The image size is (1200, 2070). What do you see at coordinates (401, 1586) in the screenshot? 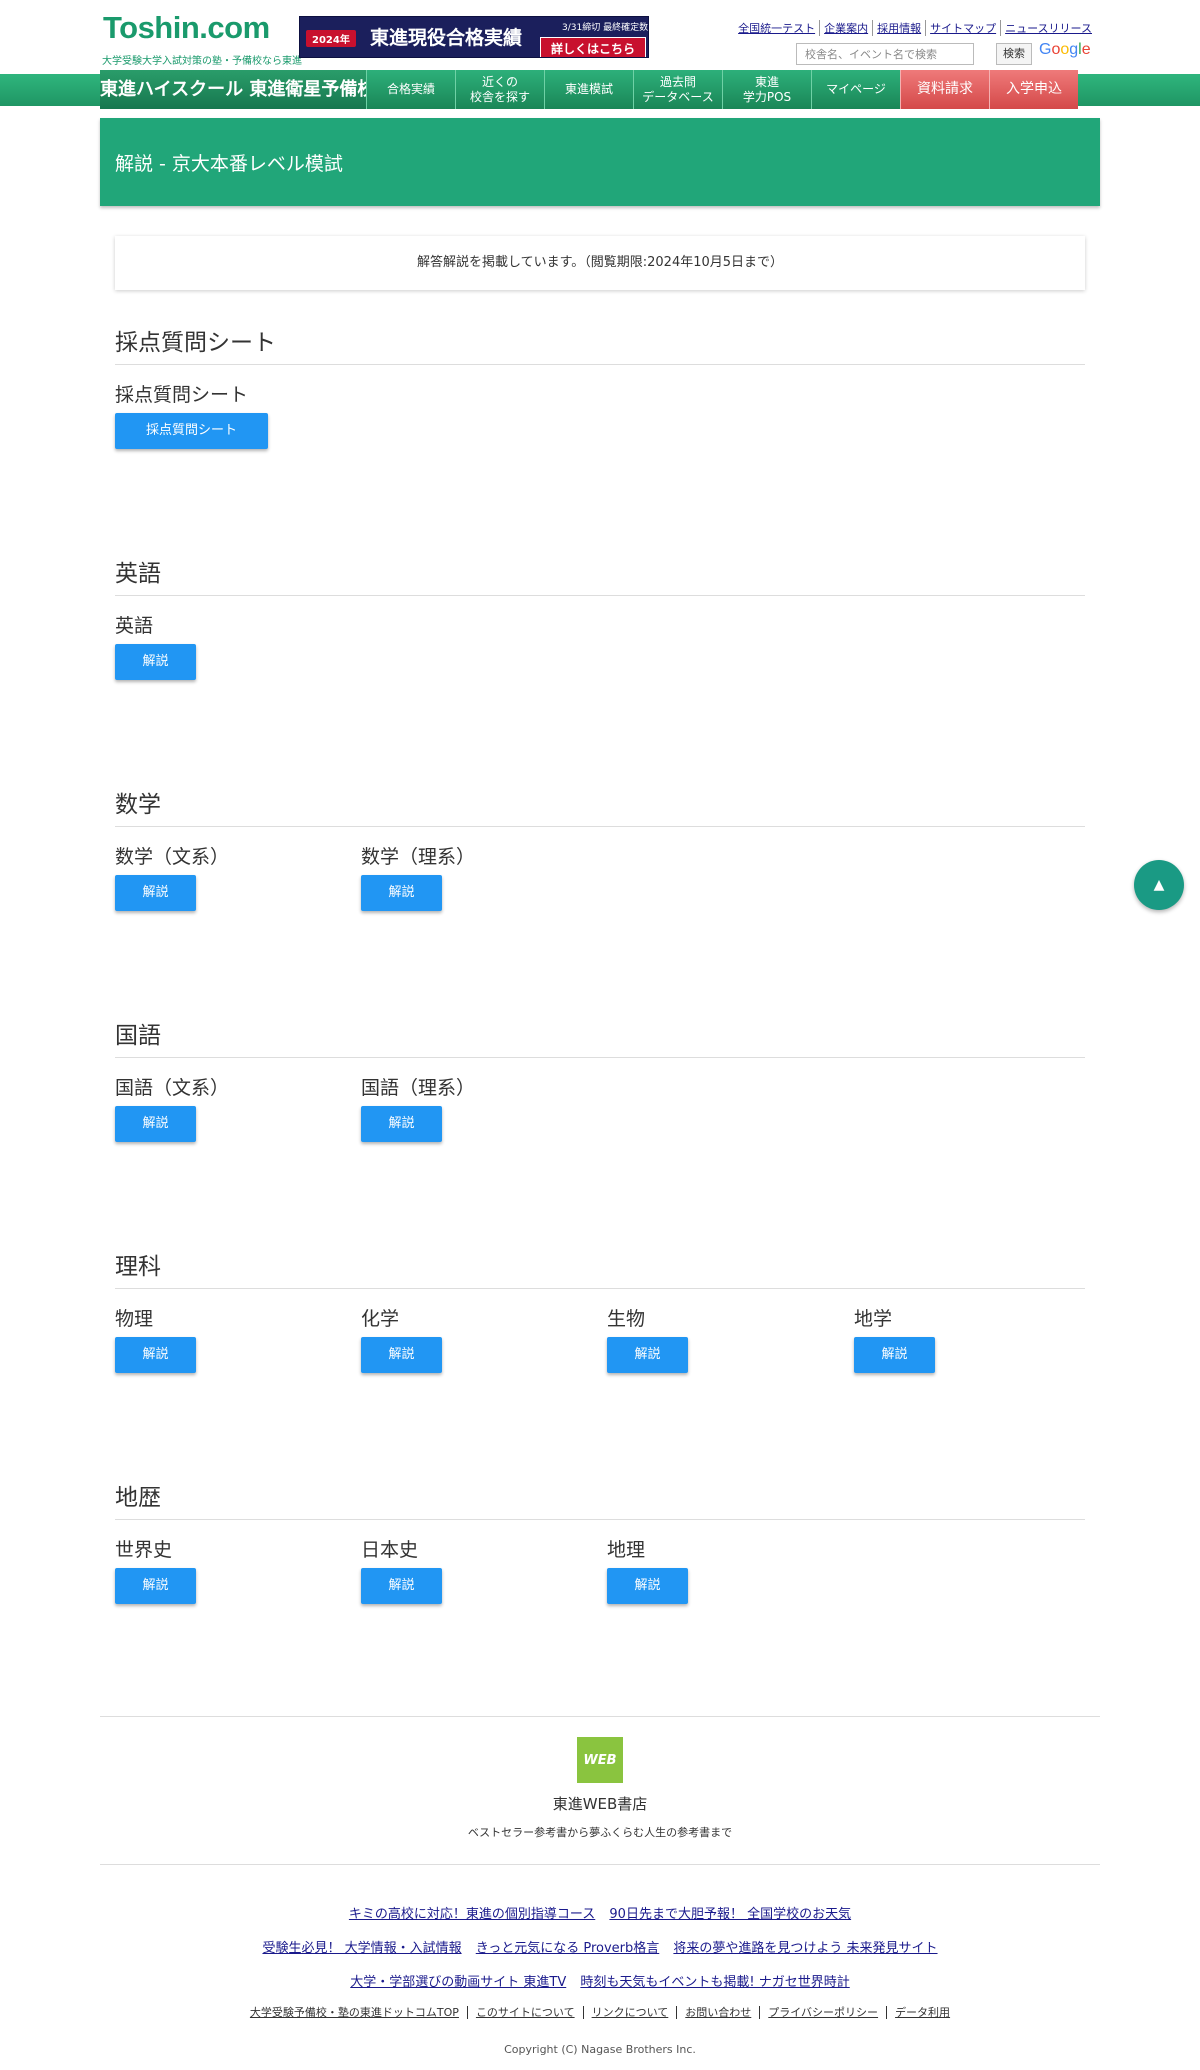
I see `japanese-history-explanation-button: 解説` at bounding box center [401, 1586].